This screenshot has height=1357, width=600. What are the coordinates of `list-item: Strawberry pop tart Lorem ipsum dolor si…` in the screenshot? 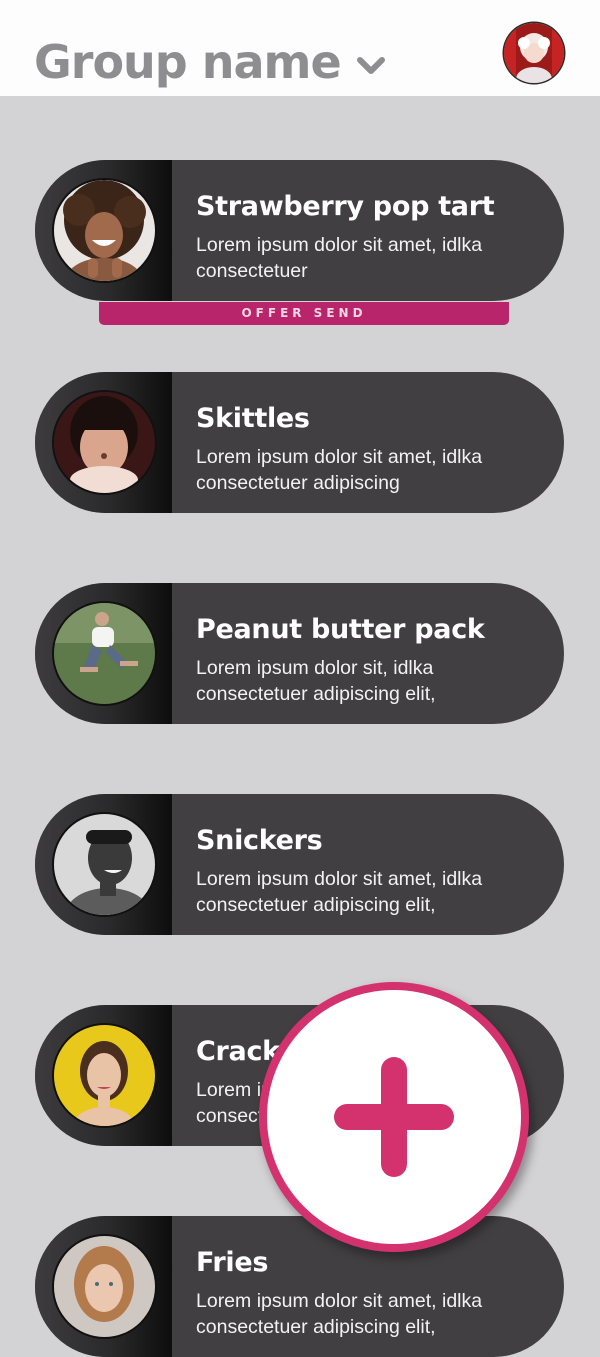 It's located at (299, 230).